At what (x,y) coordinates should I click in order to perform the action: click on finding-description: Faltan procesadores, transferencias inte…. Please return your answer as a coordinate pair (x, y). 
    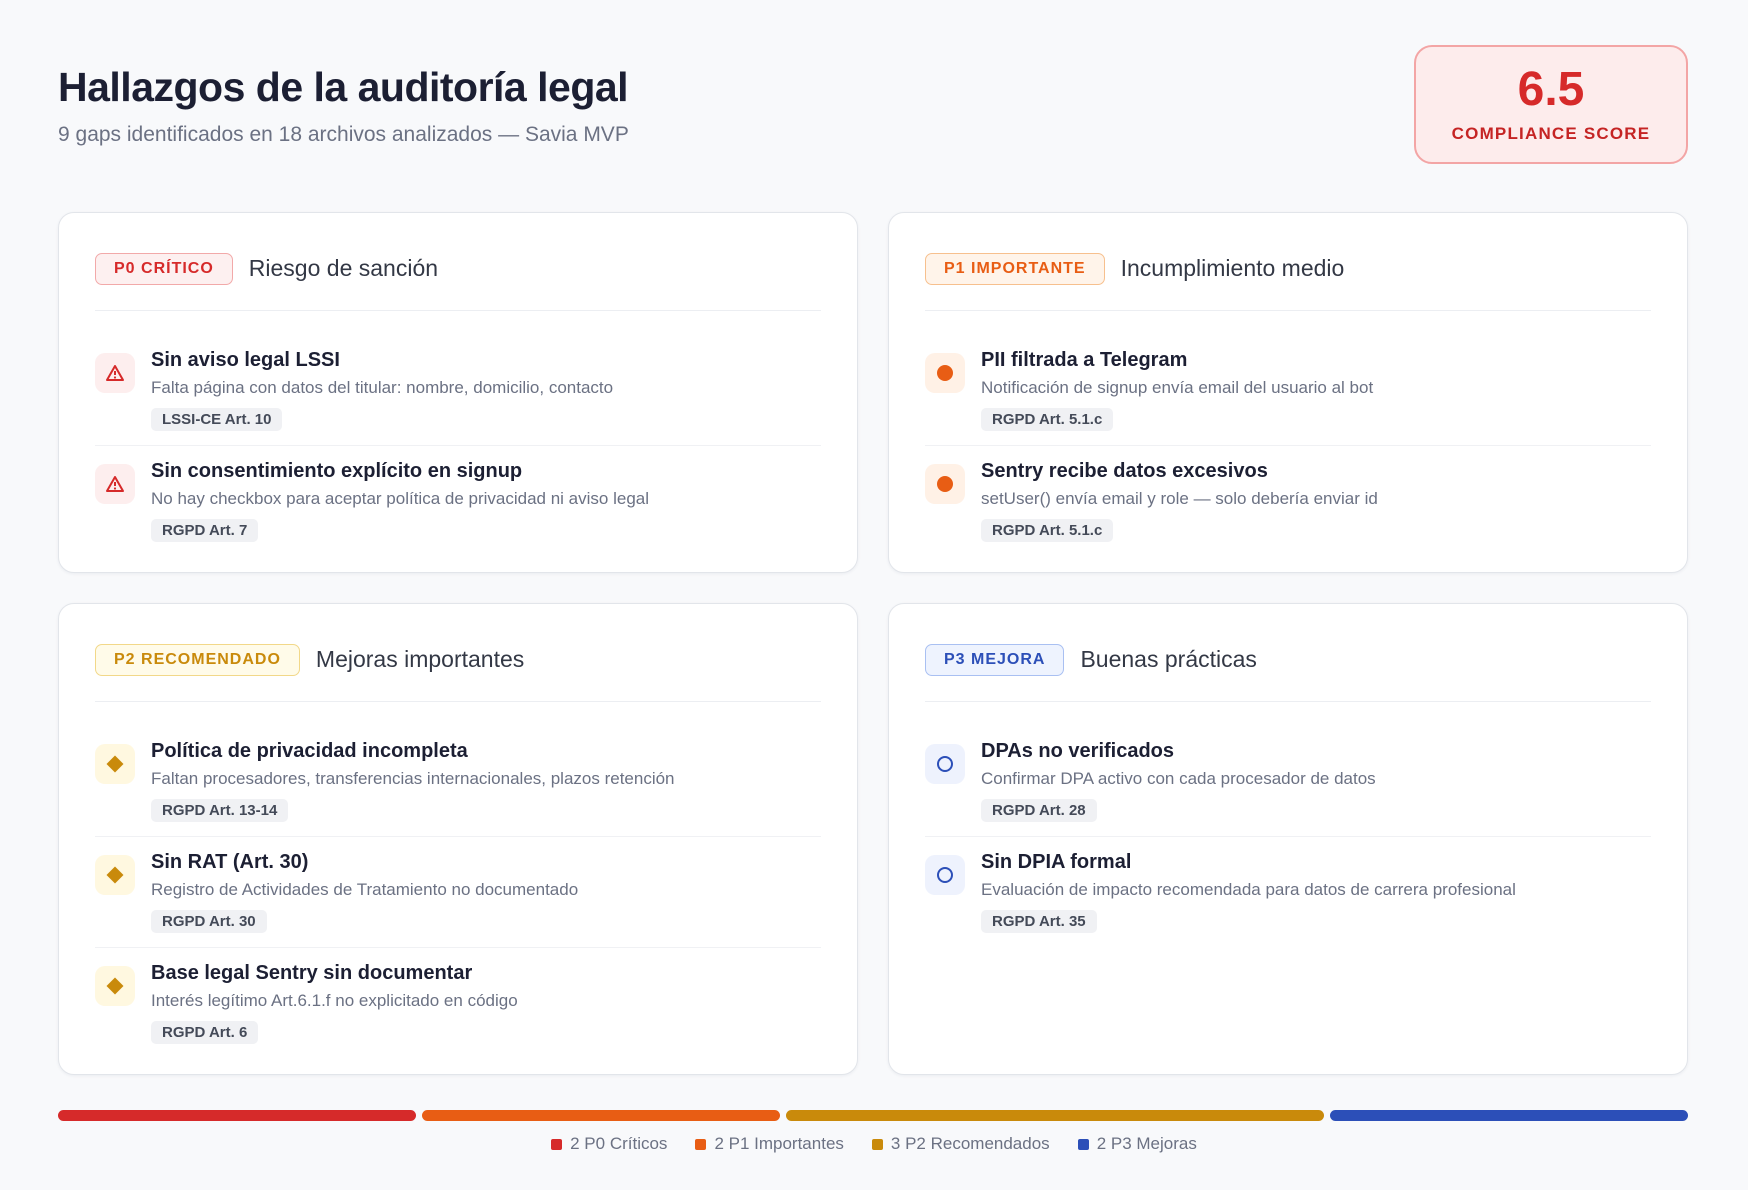
    Looking at the image, I should click on (413, 778).